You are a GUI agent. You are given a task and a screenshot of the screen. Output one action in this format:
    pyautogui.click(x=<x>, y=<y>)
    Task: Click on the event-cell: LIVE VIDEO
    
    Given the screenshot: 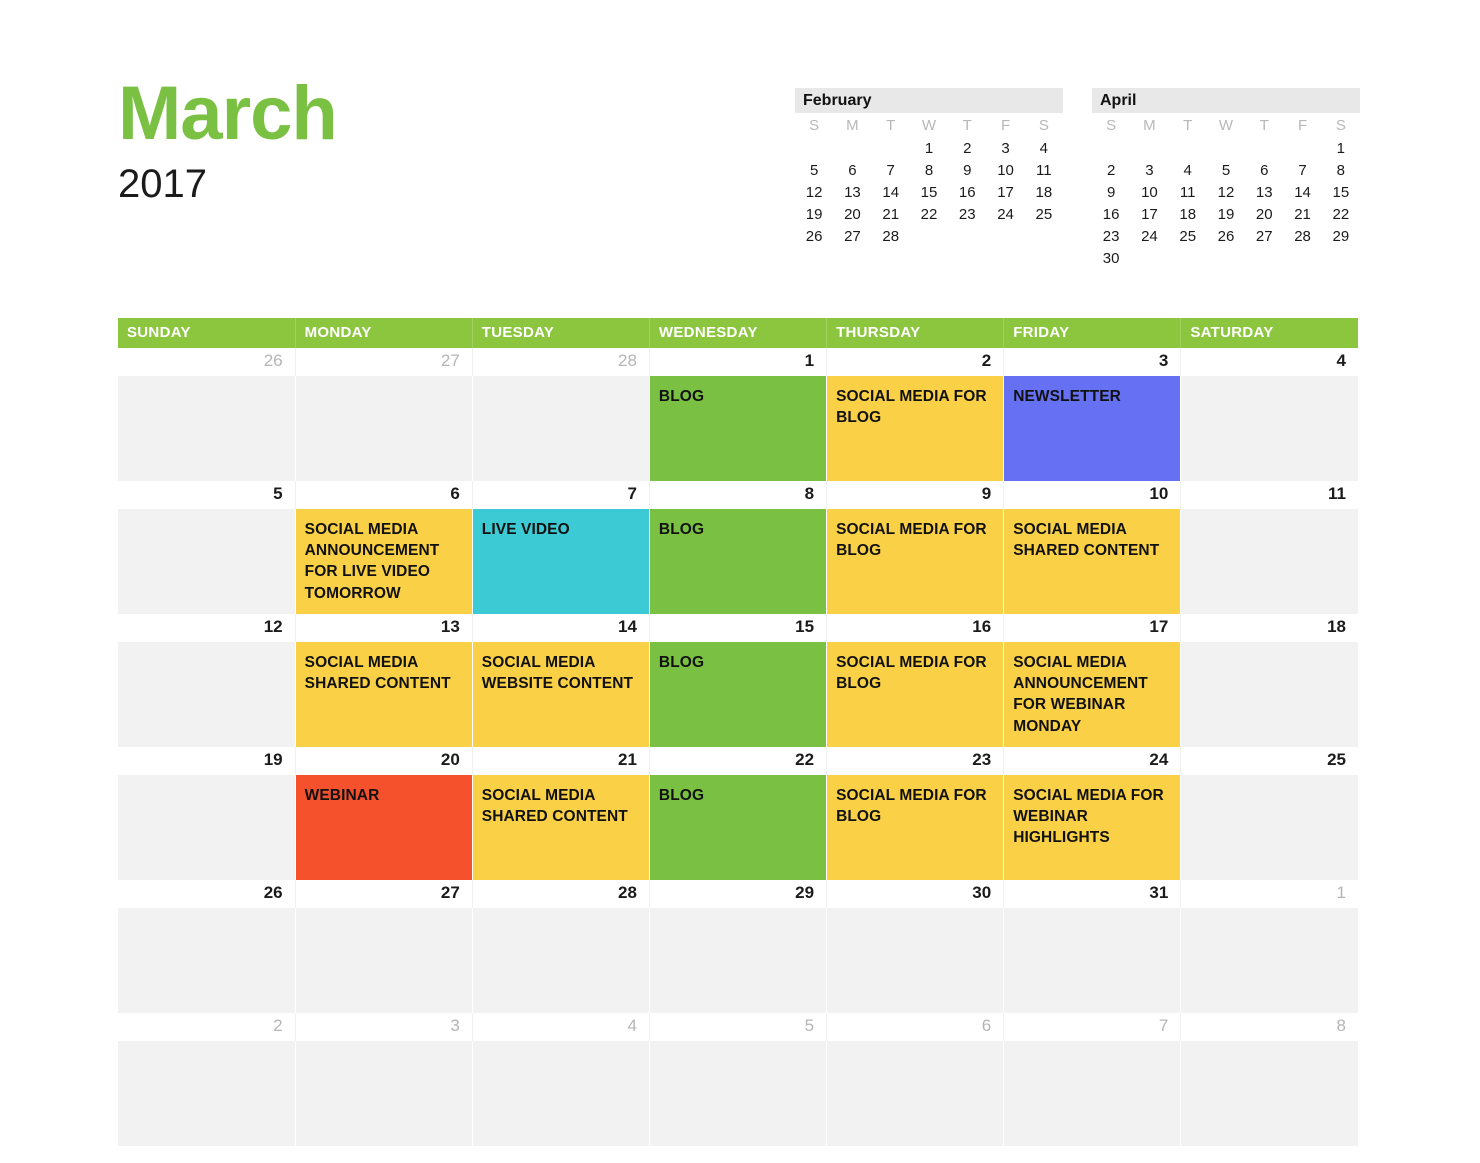 What is the action you would take?
    pyautogui.click(x=561, y=561)
    